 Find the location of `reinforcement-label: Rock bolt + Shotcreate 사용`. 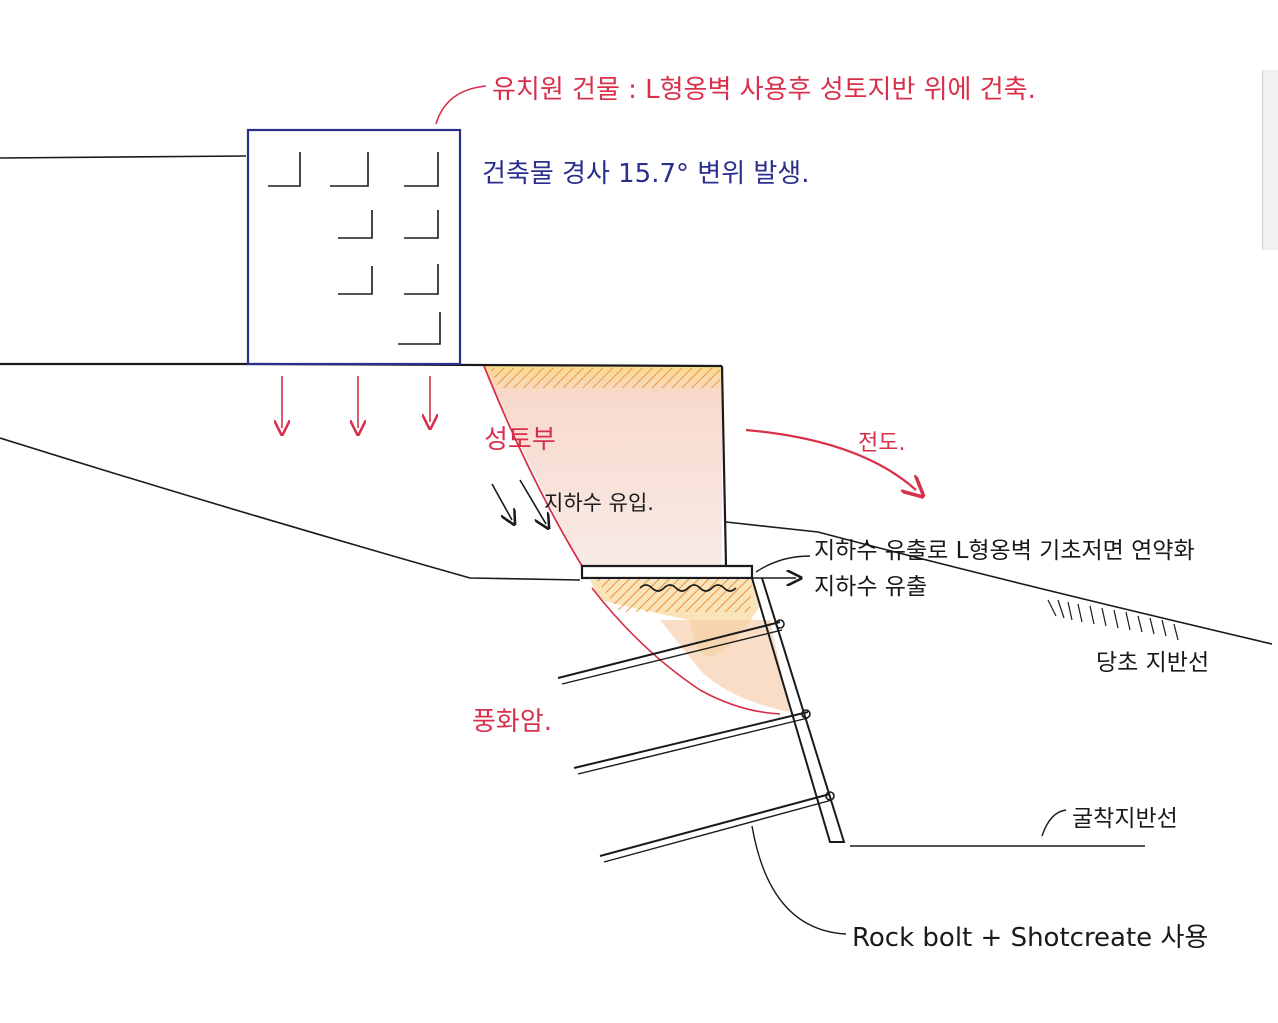

reinforcement-label: Rock bolt + Shotcreate 사용 is located at coordinates (1030, 938).